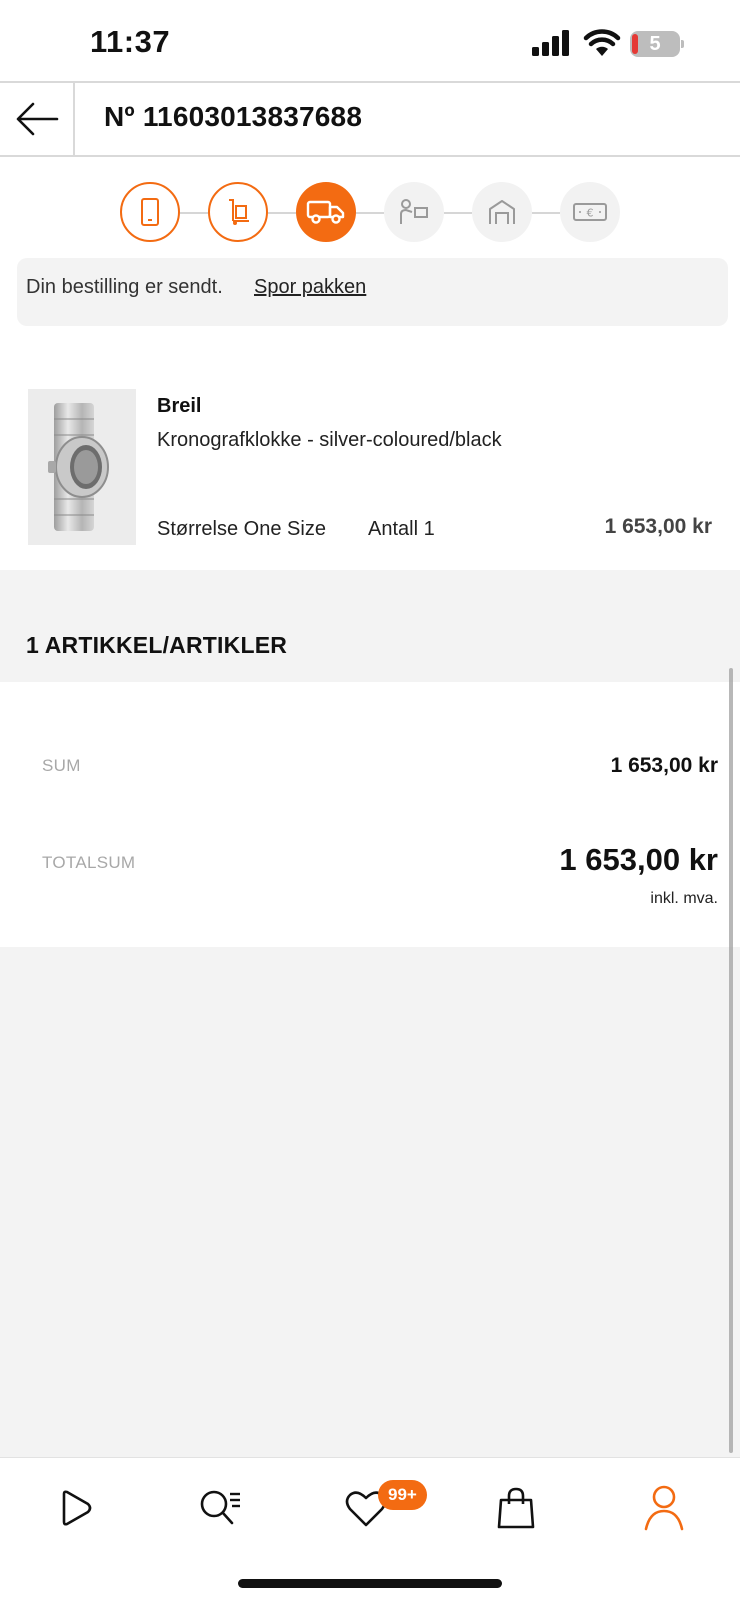 The image size is (740, 1600). Describe the element at coordinates (61, 765) in the screenshot. I see `sum-label: SUM` at that location.